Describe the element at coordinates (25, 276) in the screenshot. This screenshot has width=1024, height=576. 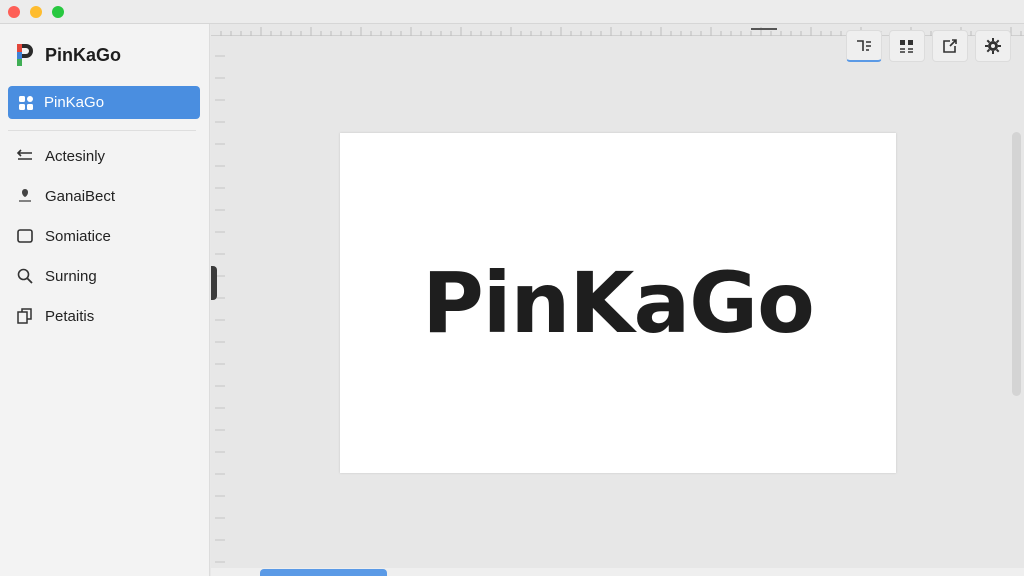
I see `search-icon` at that location.